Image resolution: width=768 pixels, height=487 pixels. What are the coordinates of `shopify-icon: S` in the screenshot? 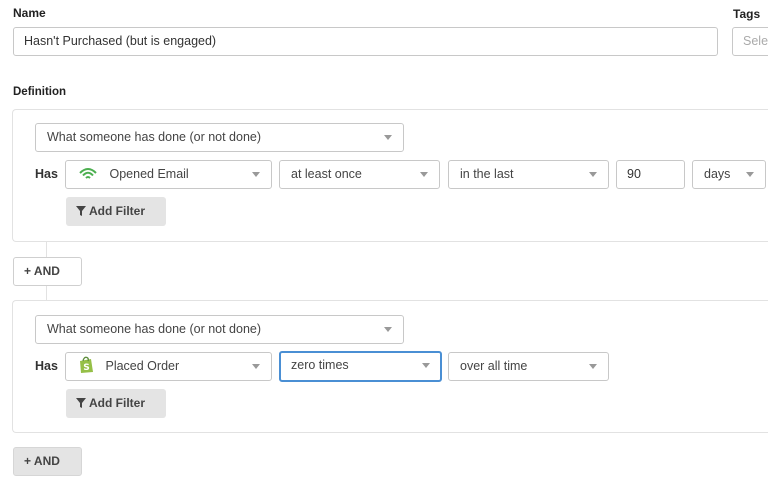 It's located at (86, 365).